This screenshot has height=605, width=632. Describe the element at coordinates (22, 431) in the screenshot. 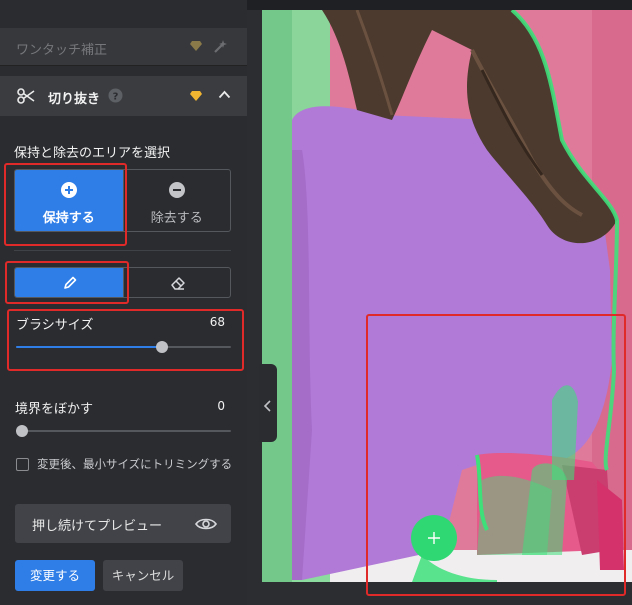

I see `feather-slider-handle` at that location.